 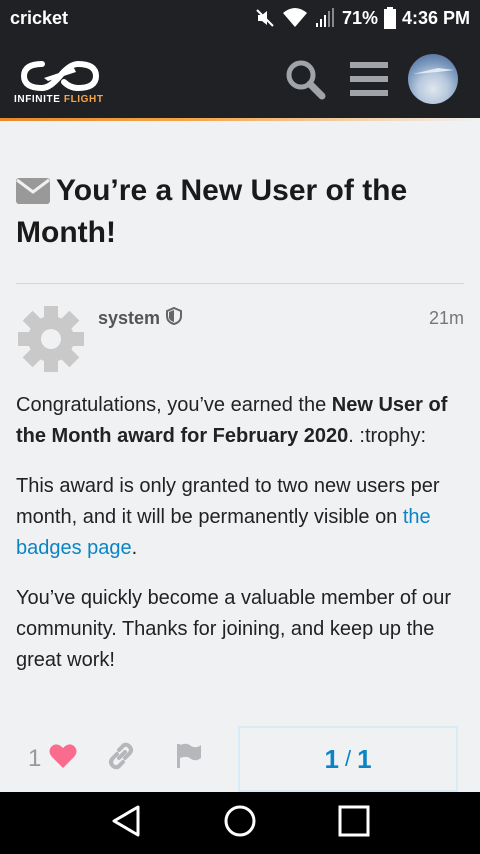 What do you see at coordinates (364, 758) in the screenshot?
I see `progress-total: 1` at bounding box center [364, 758].